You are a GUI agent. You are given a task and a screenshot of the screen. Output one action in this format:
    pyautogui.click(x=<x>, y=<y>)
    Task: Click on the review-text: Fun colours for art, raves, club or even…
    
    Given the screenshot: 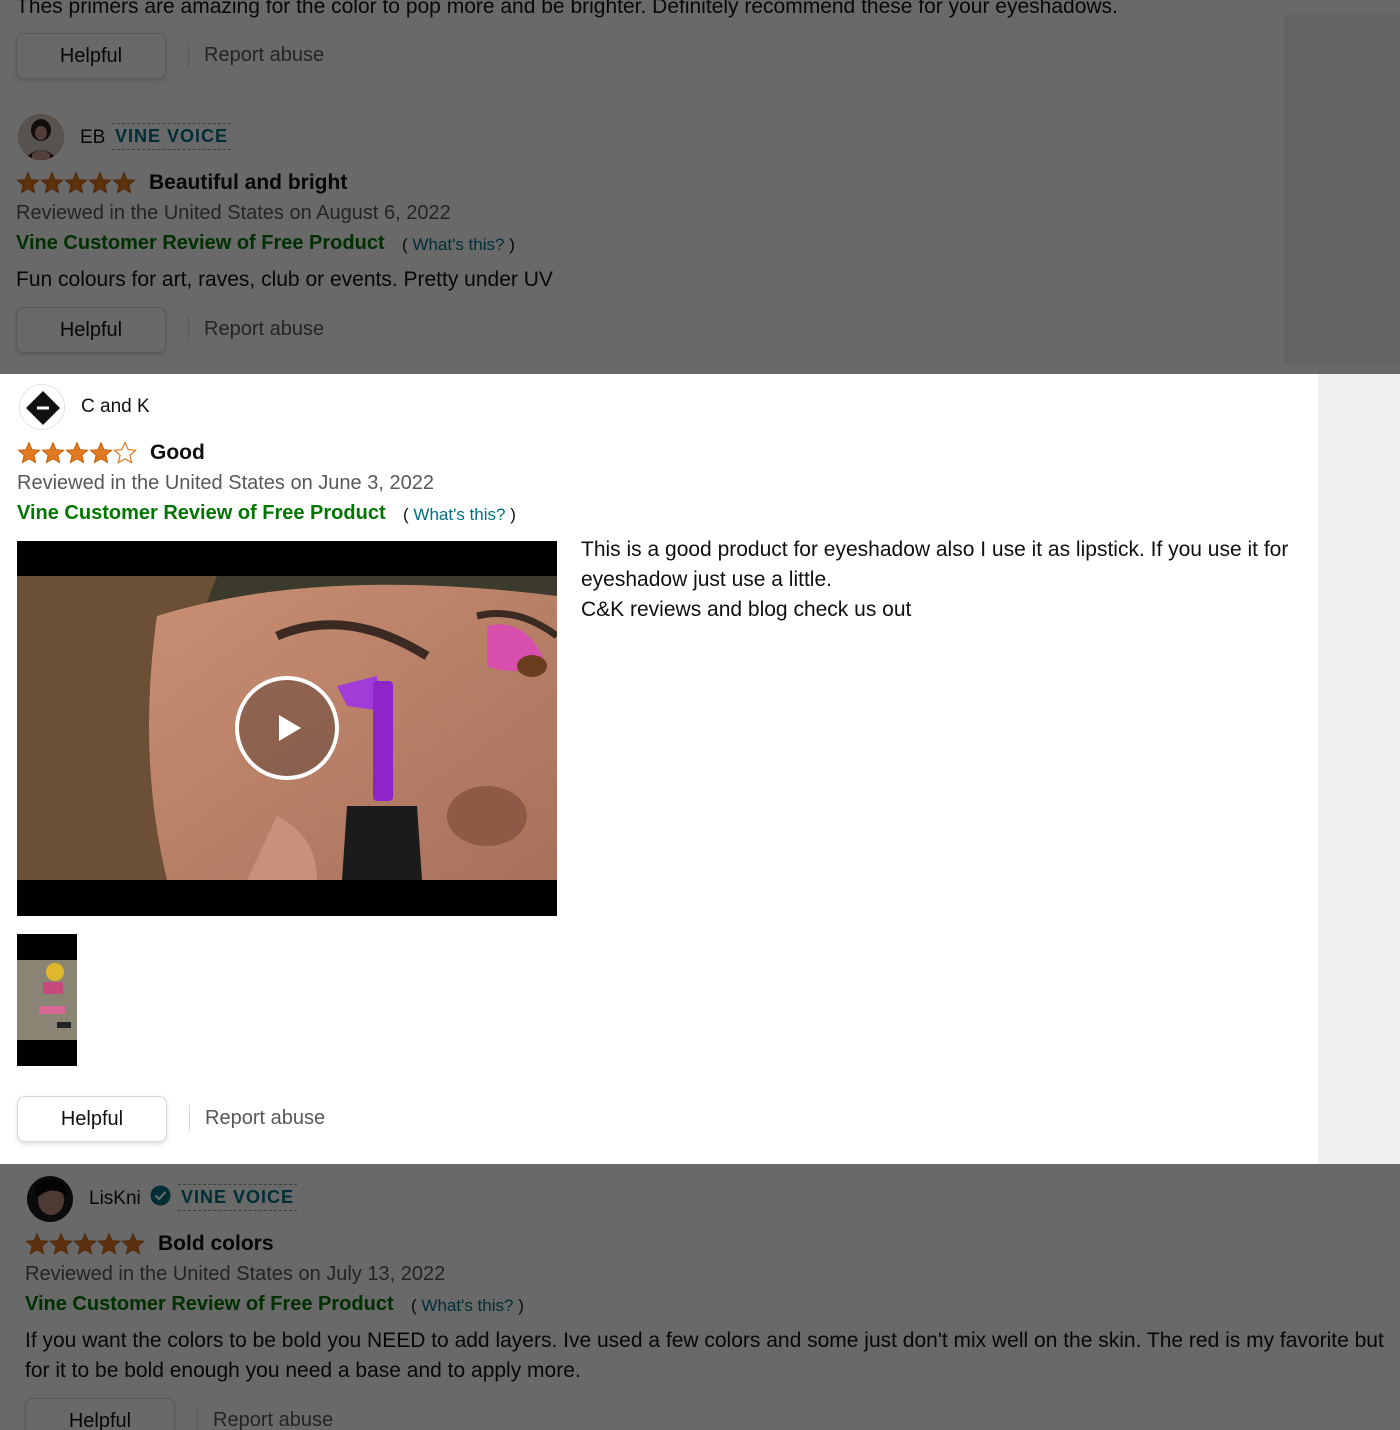 What is the action you would take?
    pyautogui.click(x=284, y=279)
    